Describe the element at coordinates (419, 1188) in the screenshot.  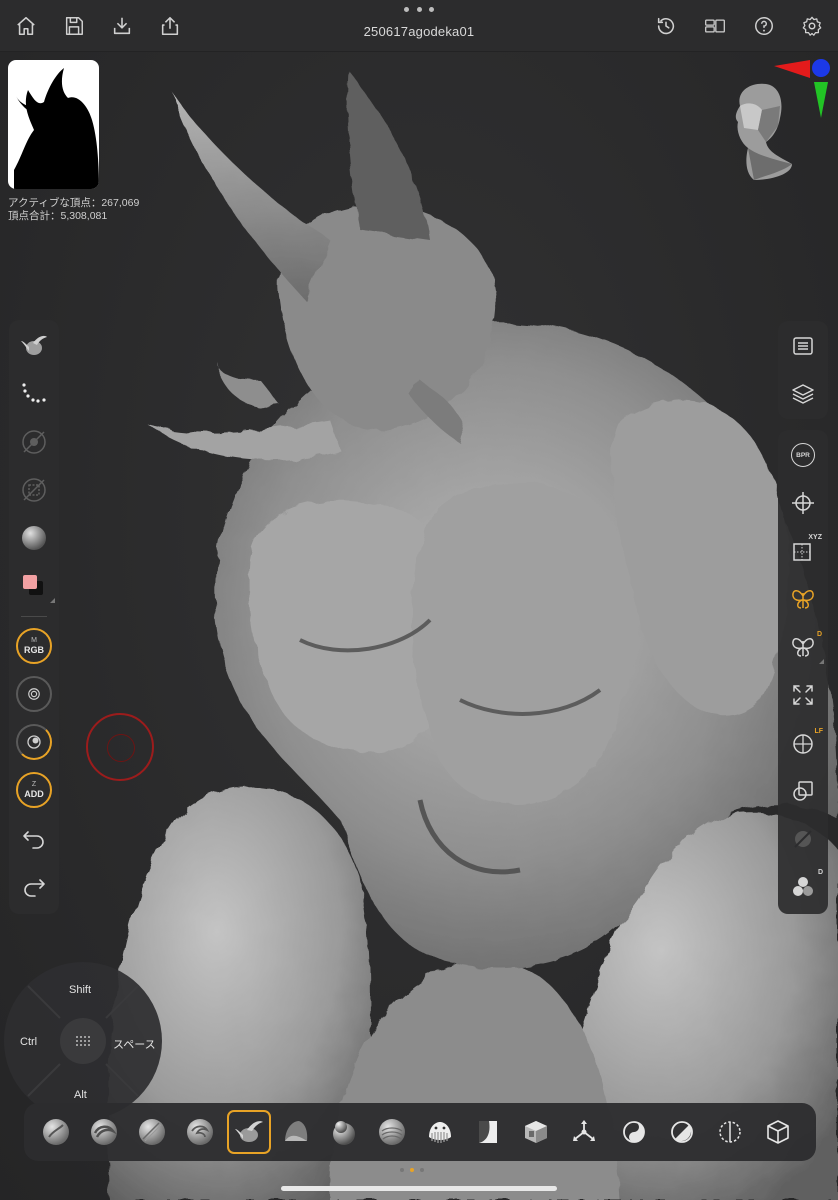
I see `home-indicator` at that location.